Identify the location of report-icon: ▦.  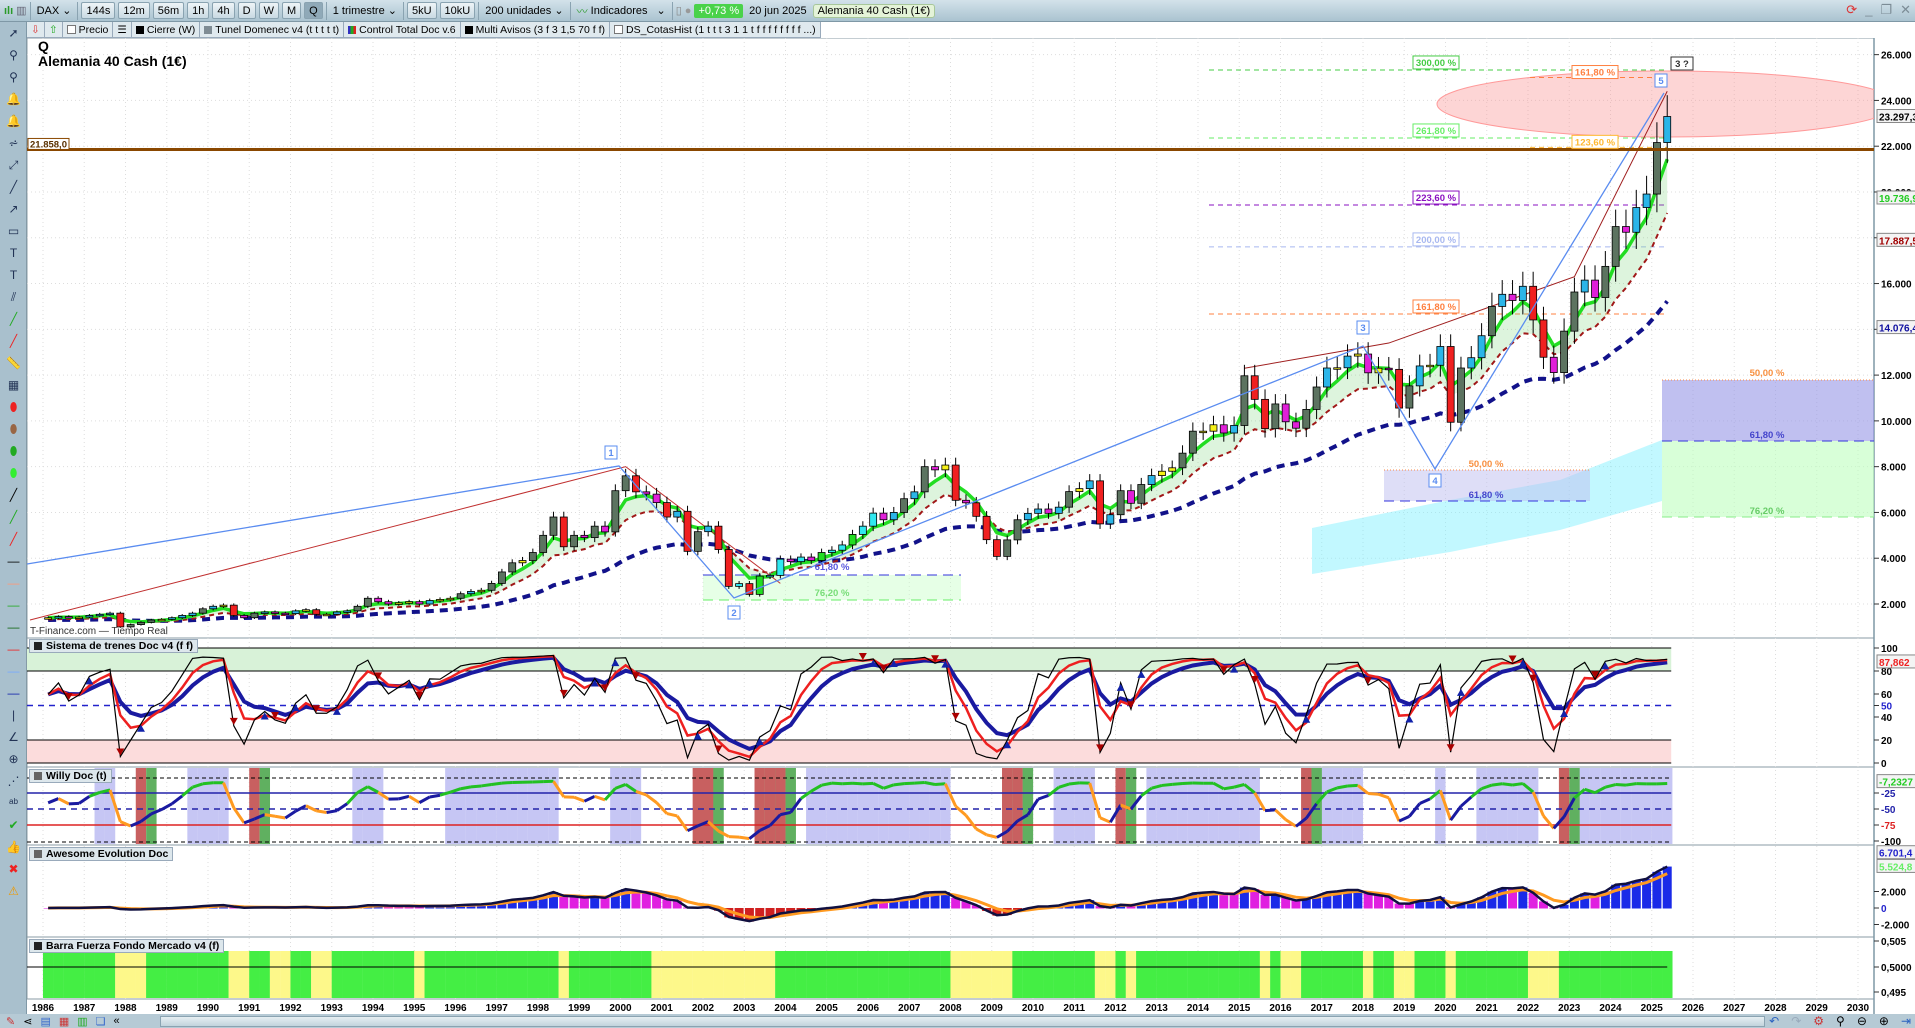
(64, 1021).